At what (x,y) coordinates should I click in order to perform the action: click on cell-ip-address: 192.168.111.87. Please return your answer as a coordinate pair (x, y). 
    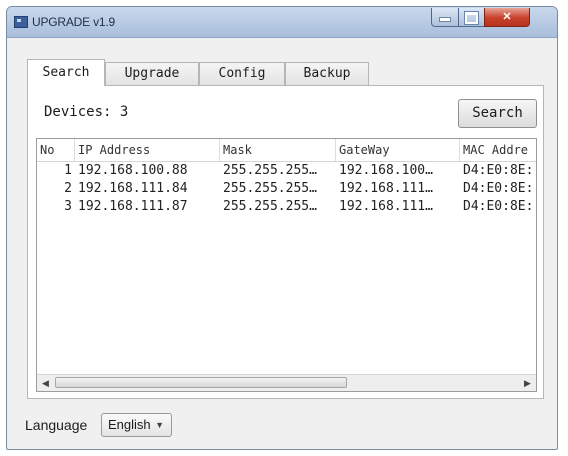
    Looking at the image, I should click on (133, 206).